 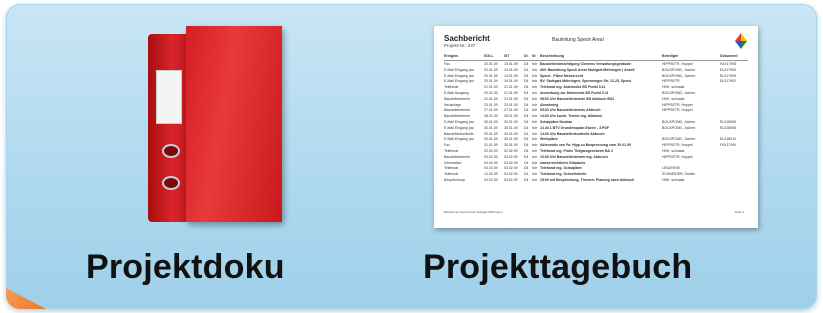 What do you see at coordinates (489, 56) in the screenshot?
I see `col-header: SOLL` at bounding box center [489, 56].